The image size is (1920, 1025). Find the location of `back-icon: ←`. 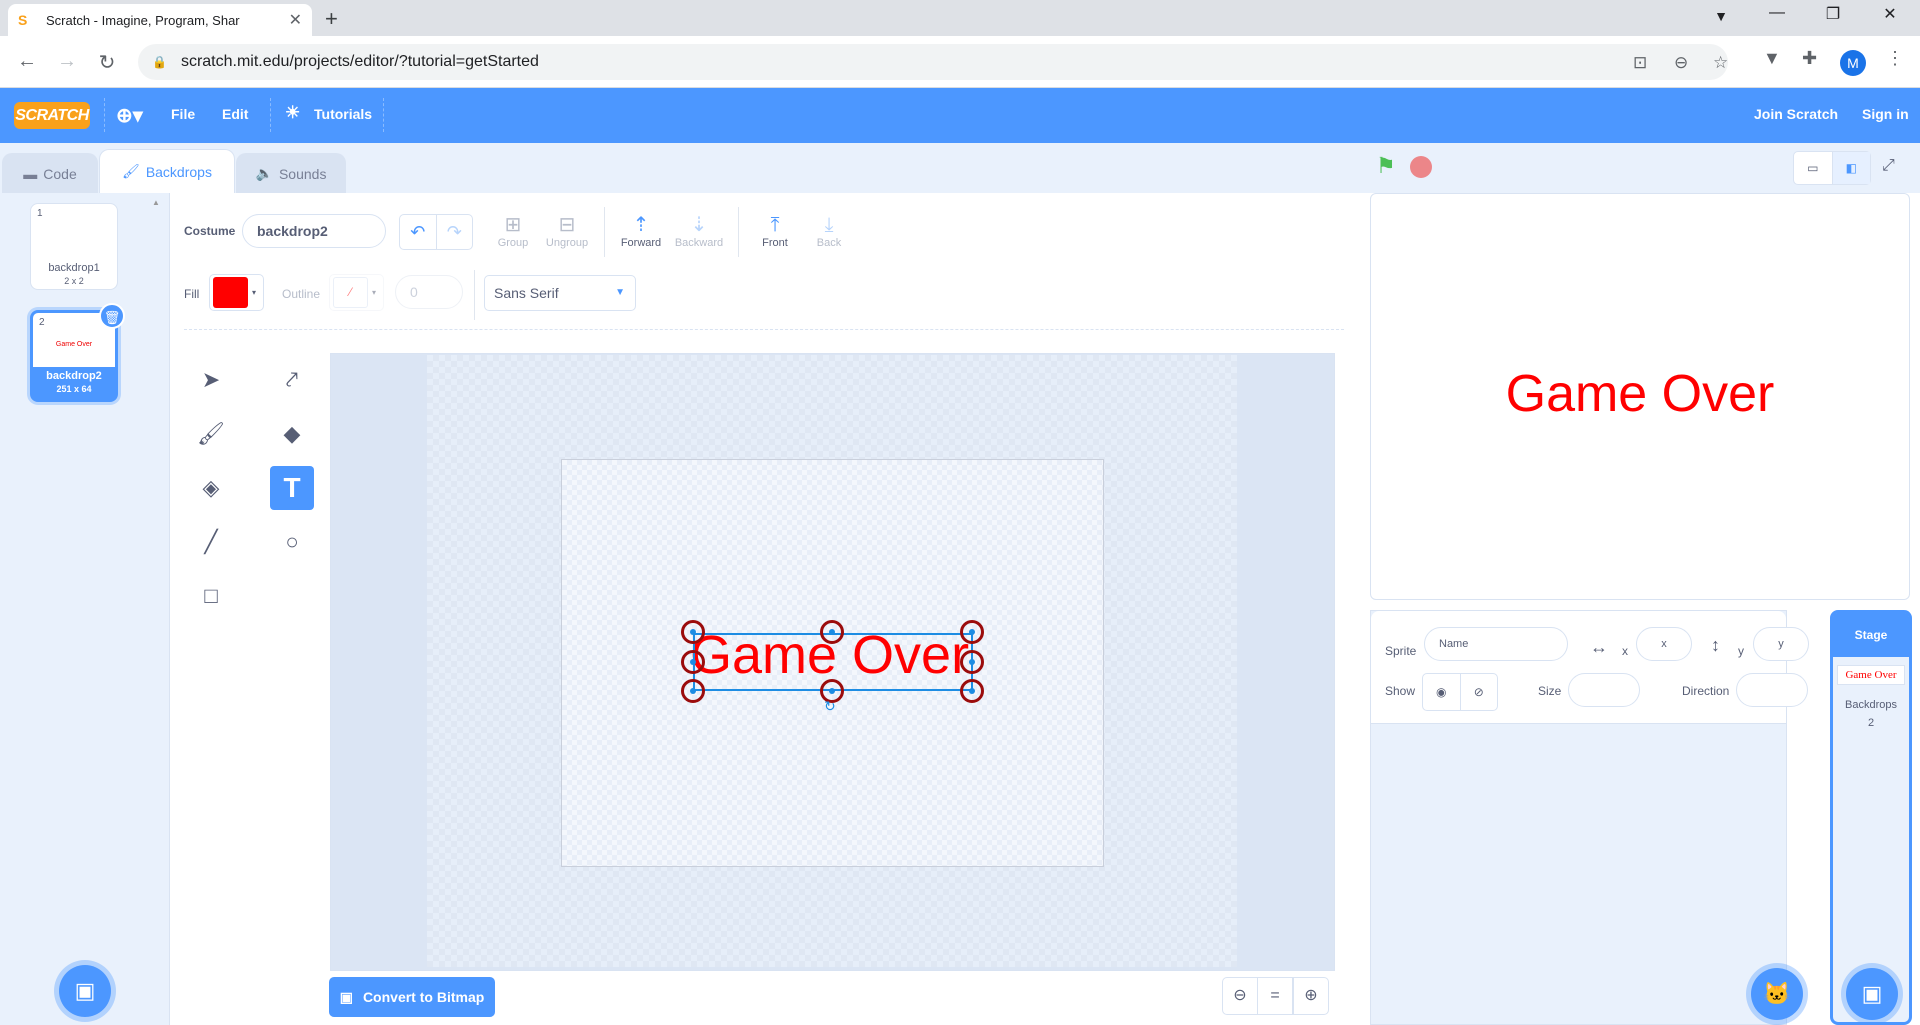

back-icon: ← is located at coordinates (27, 61).